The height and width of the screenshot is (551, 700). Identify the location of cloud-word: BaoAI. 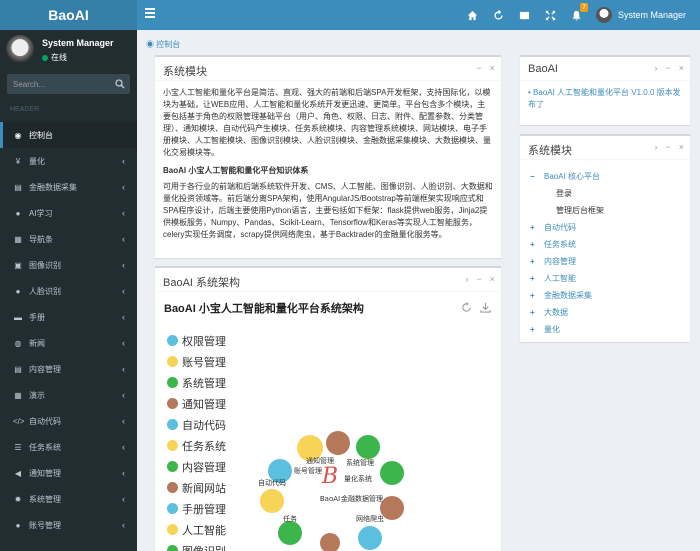
(330, 499).